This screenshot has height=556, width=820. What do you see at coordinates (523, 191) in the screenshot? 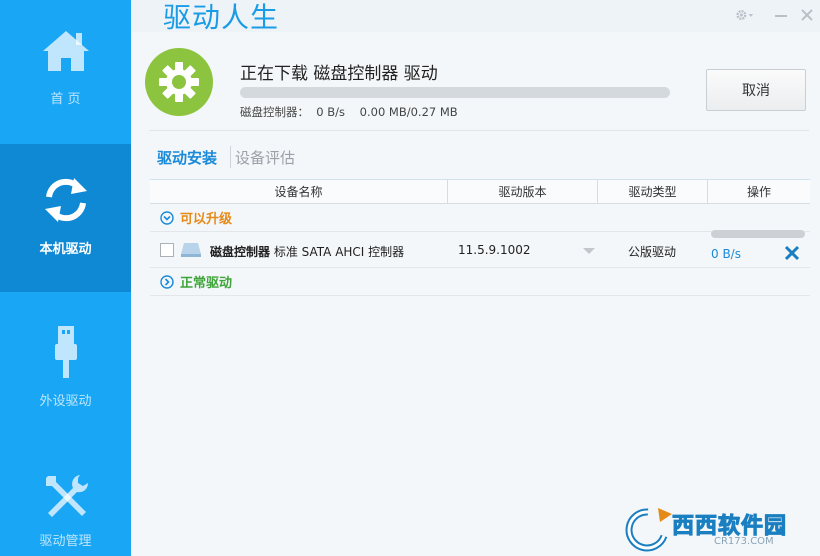
I see `column-header-driver-version: 驱动版本` at bounding box center [523, 191].